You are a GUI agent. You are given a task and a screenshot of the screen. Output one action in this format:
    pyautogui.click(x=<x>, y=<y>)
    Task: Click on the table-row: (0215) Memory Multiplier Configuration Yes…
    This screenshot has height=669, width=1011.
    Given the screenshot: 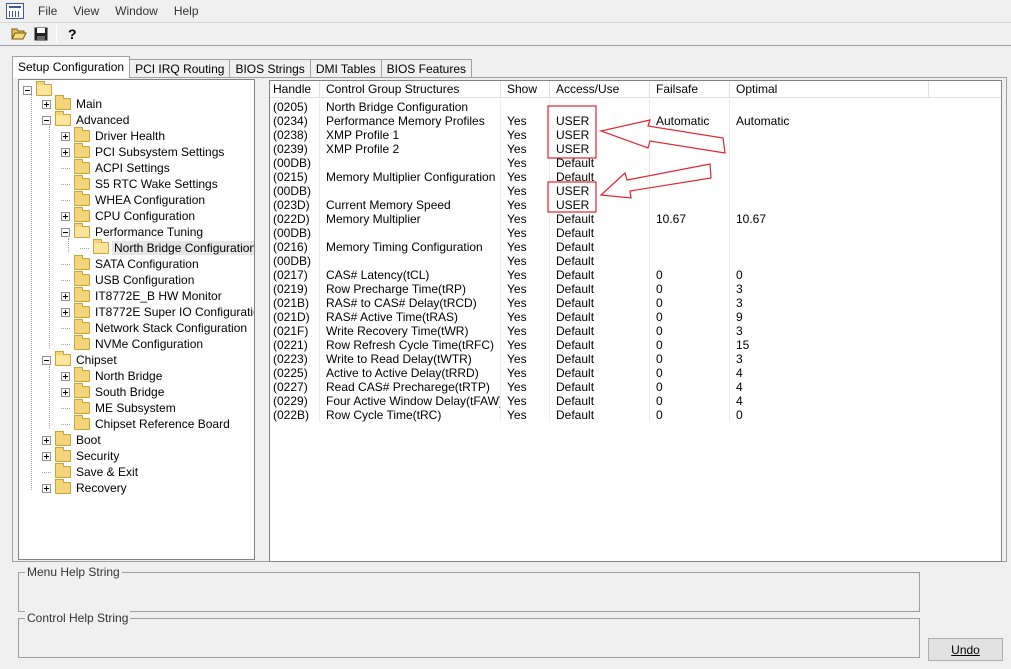 What is the action you would take?
    pyautogui.click(x=599, y=177)
    